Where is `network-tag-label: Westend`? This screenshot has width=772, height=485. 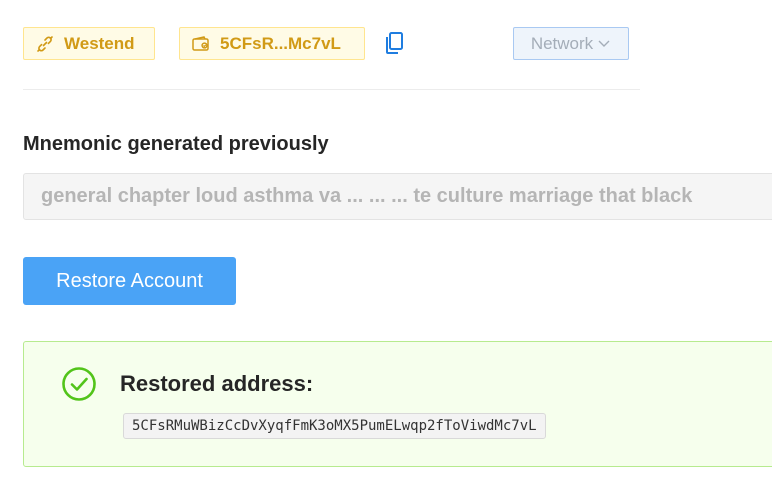 network-tag-label: Westend is located at coordinates (99, 43).